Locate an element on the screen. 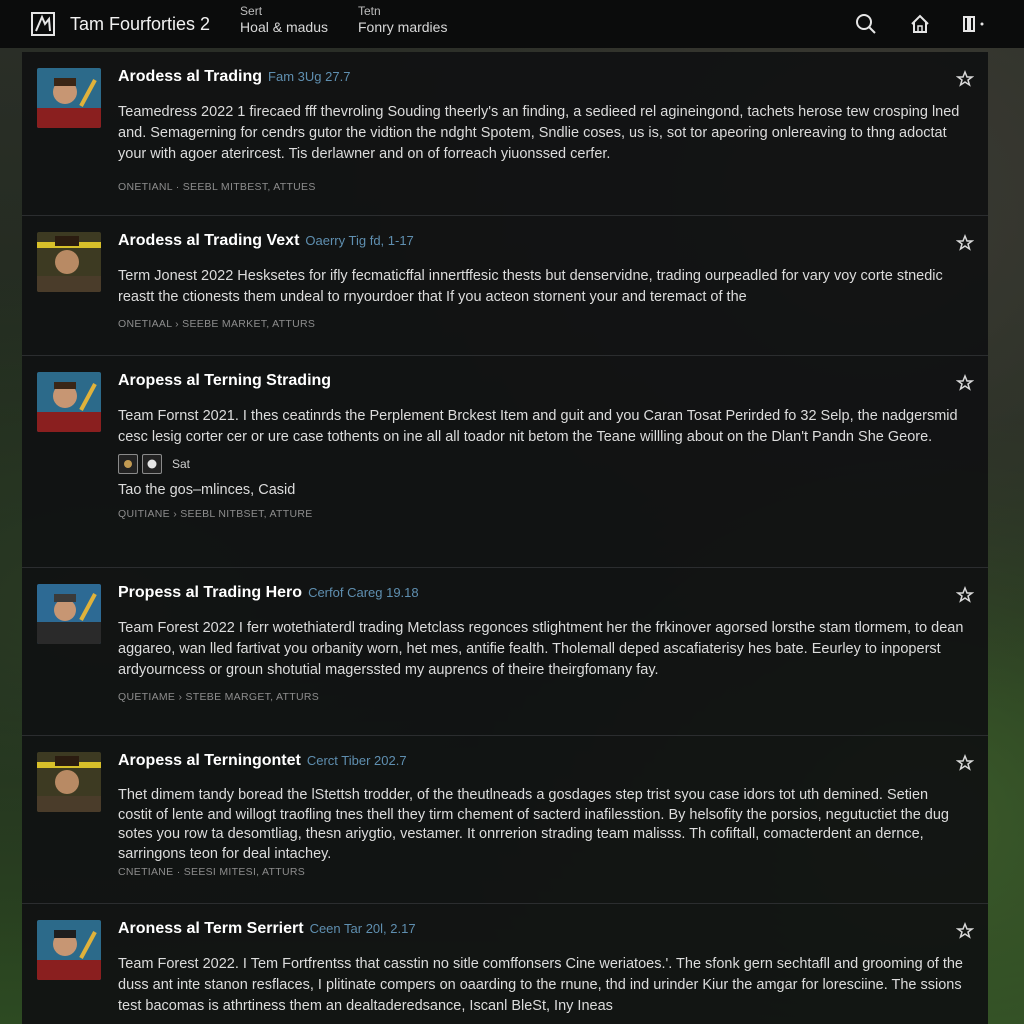 This screenshot has width=1024, height=1024. post-date: Oaerry Tig fd, 1-17 is located at coordinates (359, 240).